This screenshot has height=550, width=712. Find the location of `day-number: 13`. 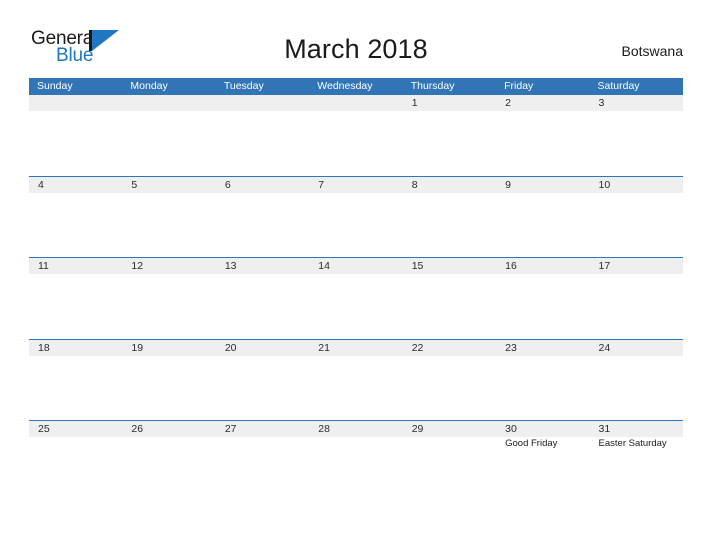

day-number: 13 is located at coordinates (262, 266).